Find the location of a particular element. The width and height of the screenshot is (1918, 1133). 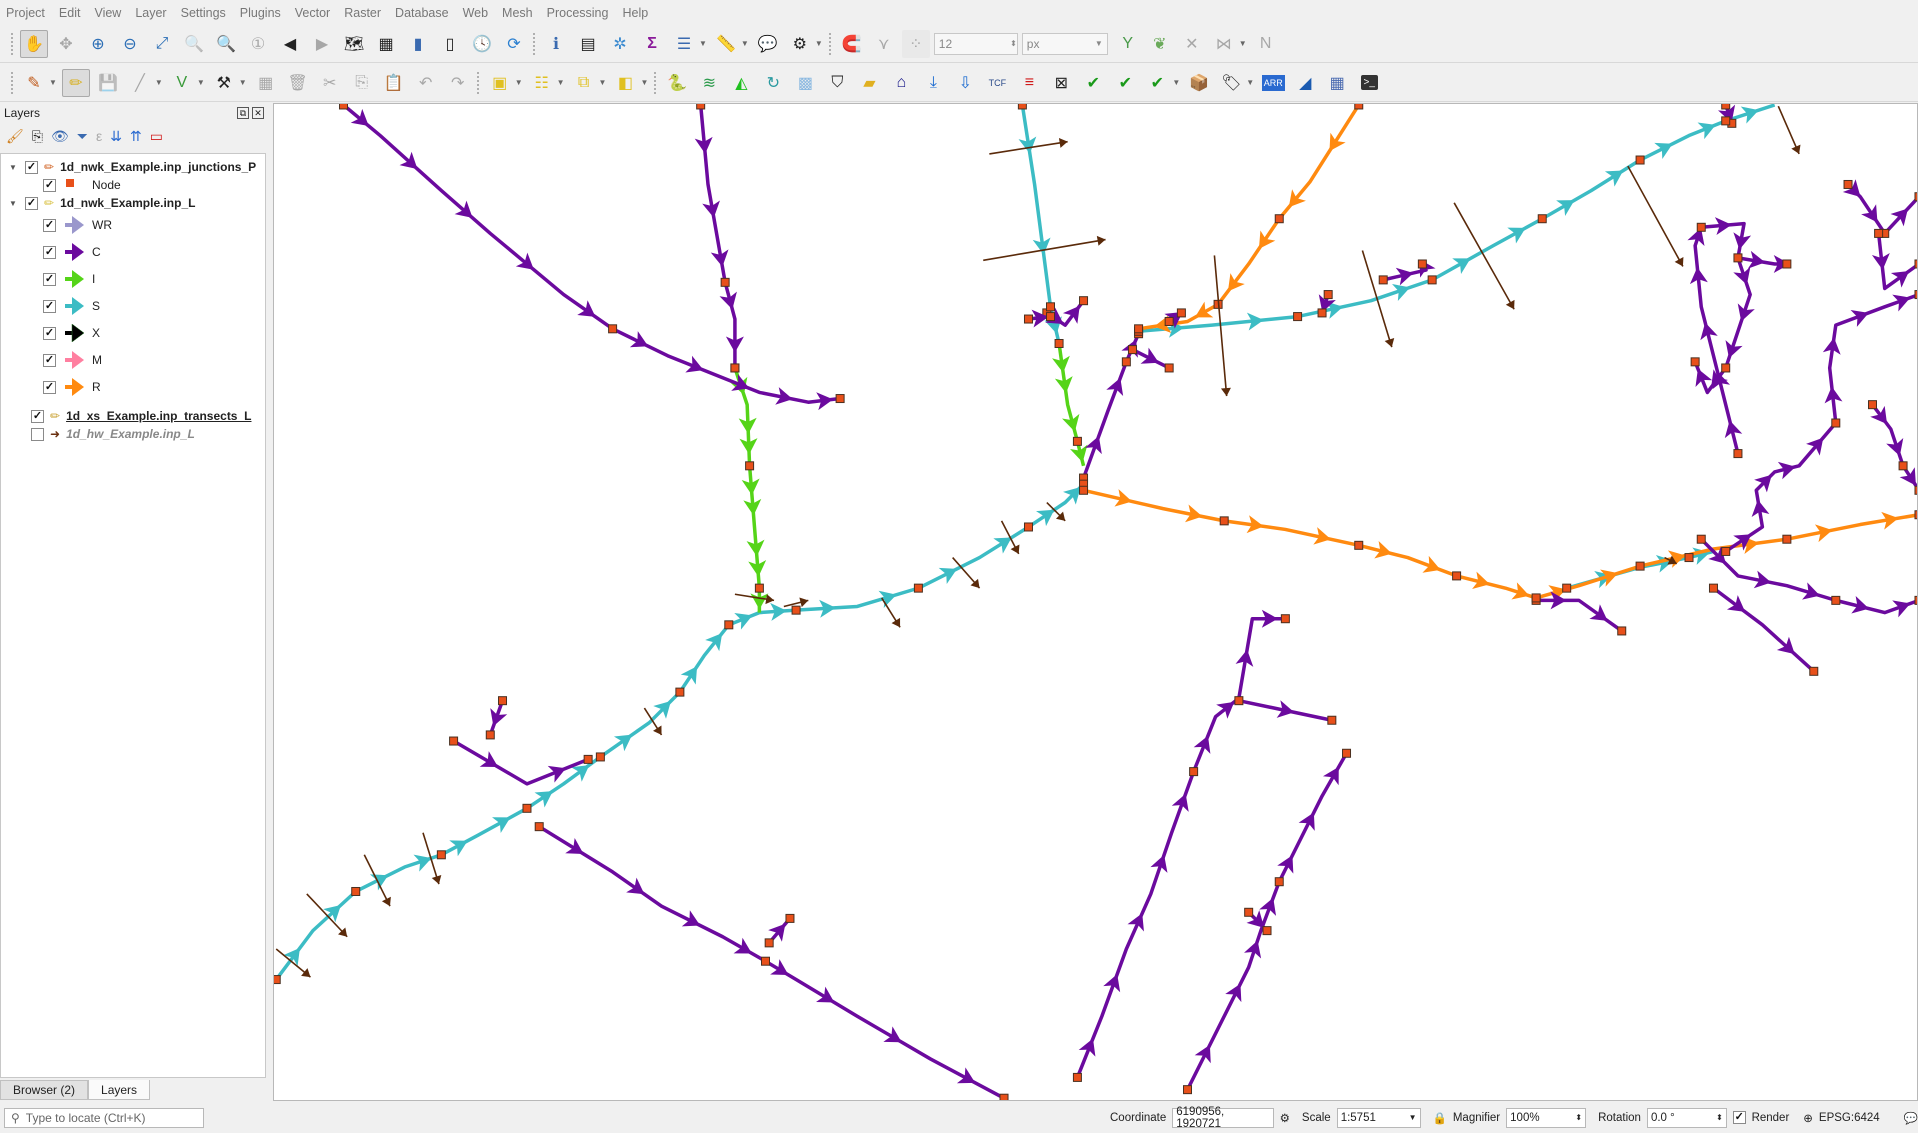

channel-link-s is located at coordinates (1457, 219).